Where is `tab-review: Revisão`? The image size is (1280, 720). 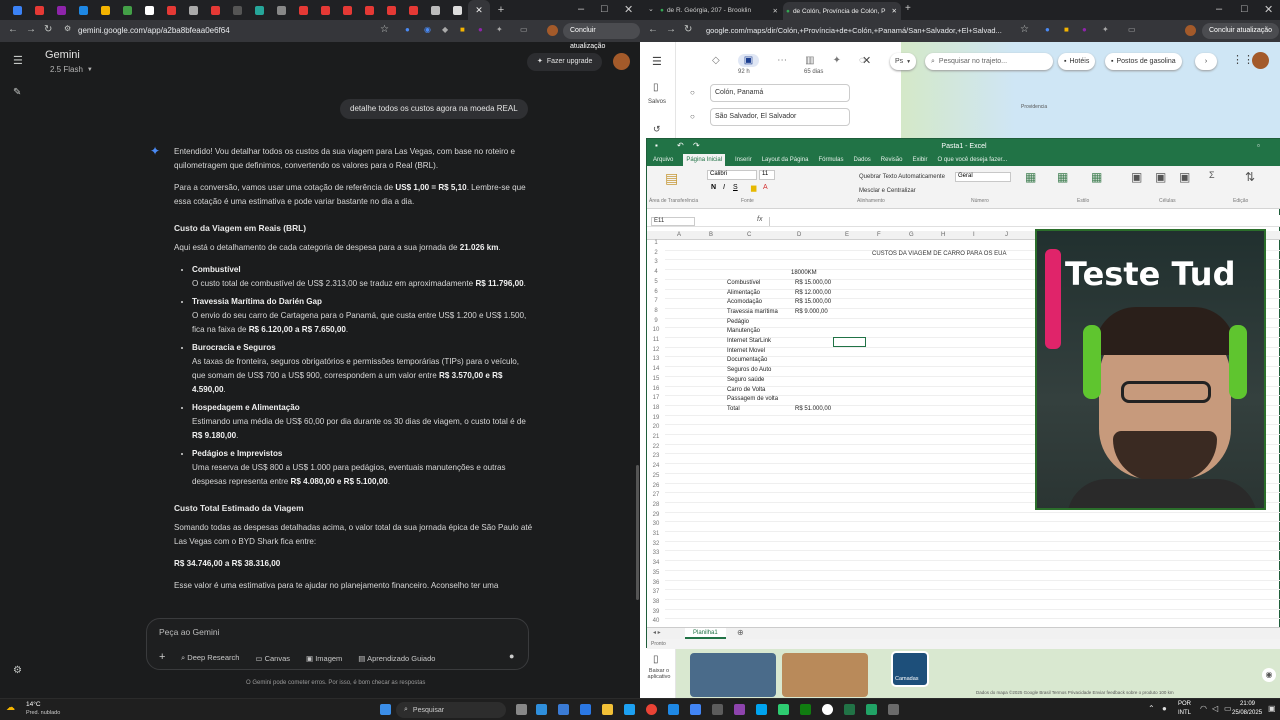 tab-review: Revisão is located at coordinates (892, 160).